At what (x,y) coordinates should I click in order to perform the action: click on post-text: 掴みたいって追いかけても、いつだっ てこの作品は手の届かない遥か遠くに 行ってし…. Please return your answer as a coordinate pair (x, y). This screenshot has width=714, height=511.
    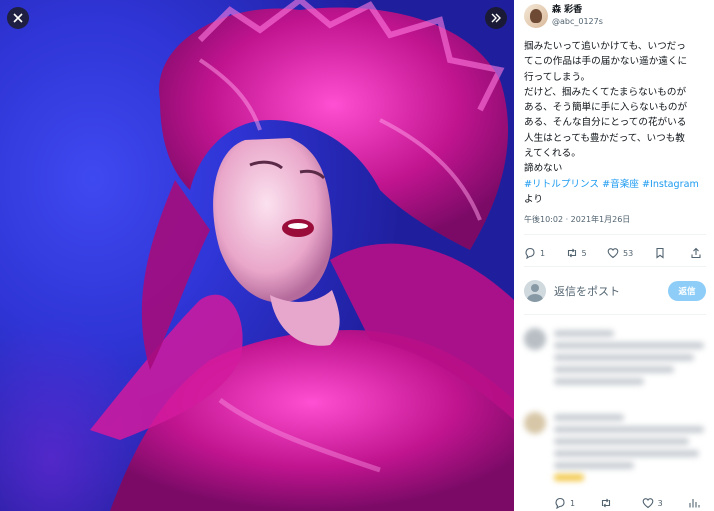
    Looking at the image, I should click on (617, 123).